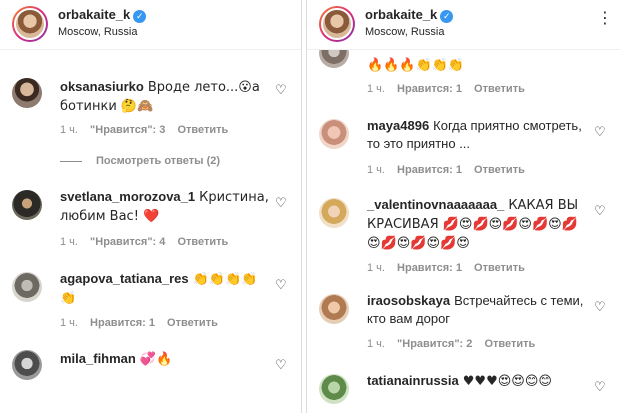 The height and width of the screenshot is (413, 620). I want to click on comment-username: iraosobskaya, so click(408, 300).